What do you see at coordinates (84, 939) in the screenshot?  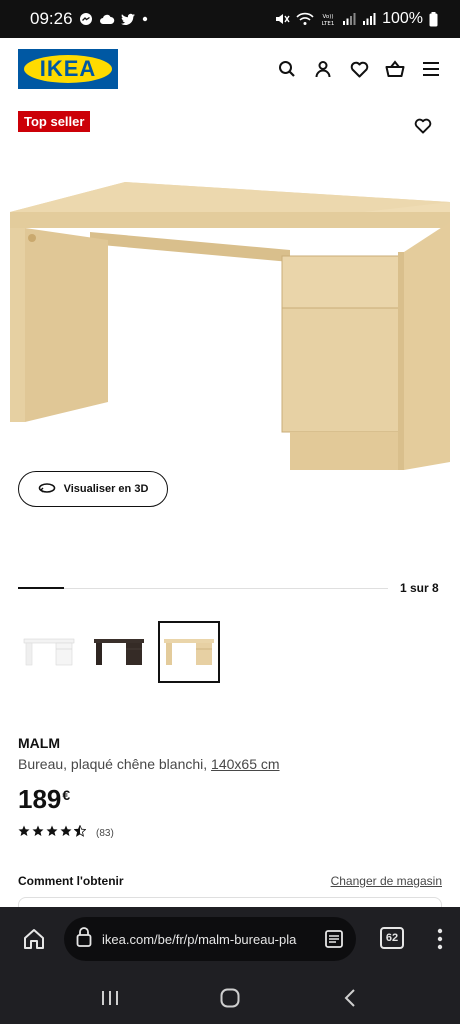 I see `lock-icon` at bounding box center [84, 939].